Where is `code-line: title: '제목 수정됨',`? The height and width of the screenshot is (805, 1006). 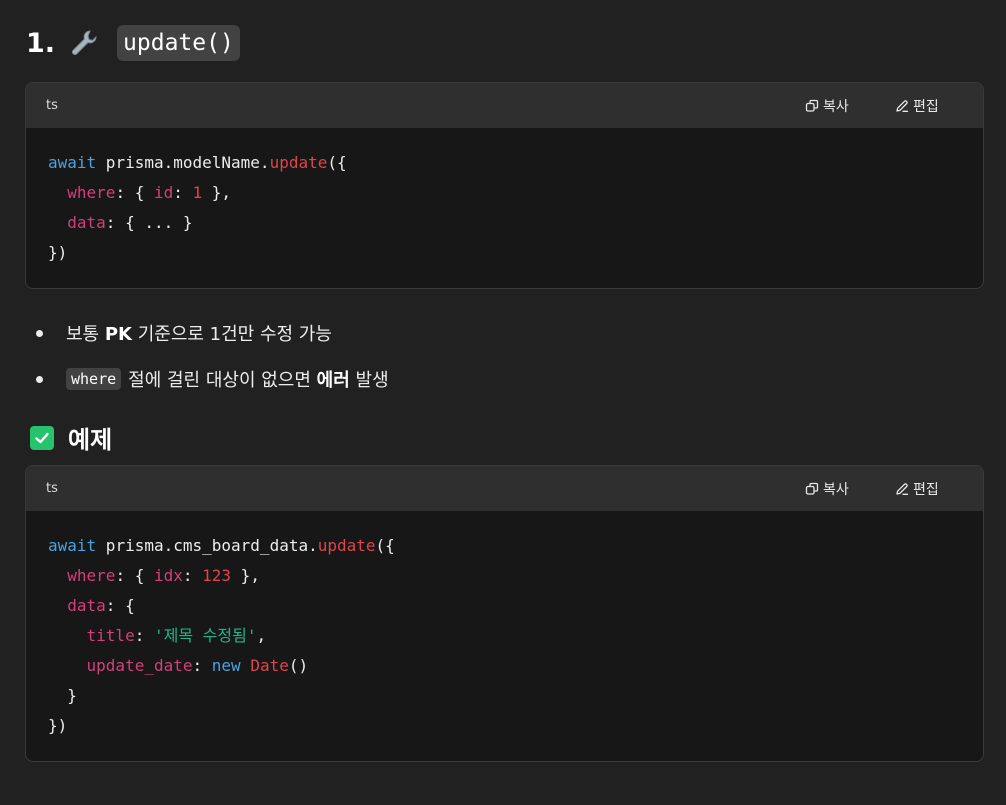
code-line: title: '제목 수정됨', is located at coordinates (176, 635).